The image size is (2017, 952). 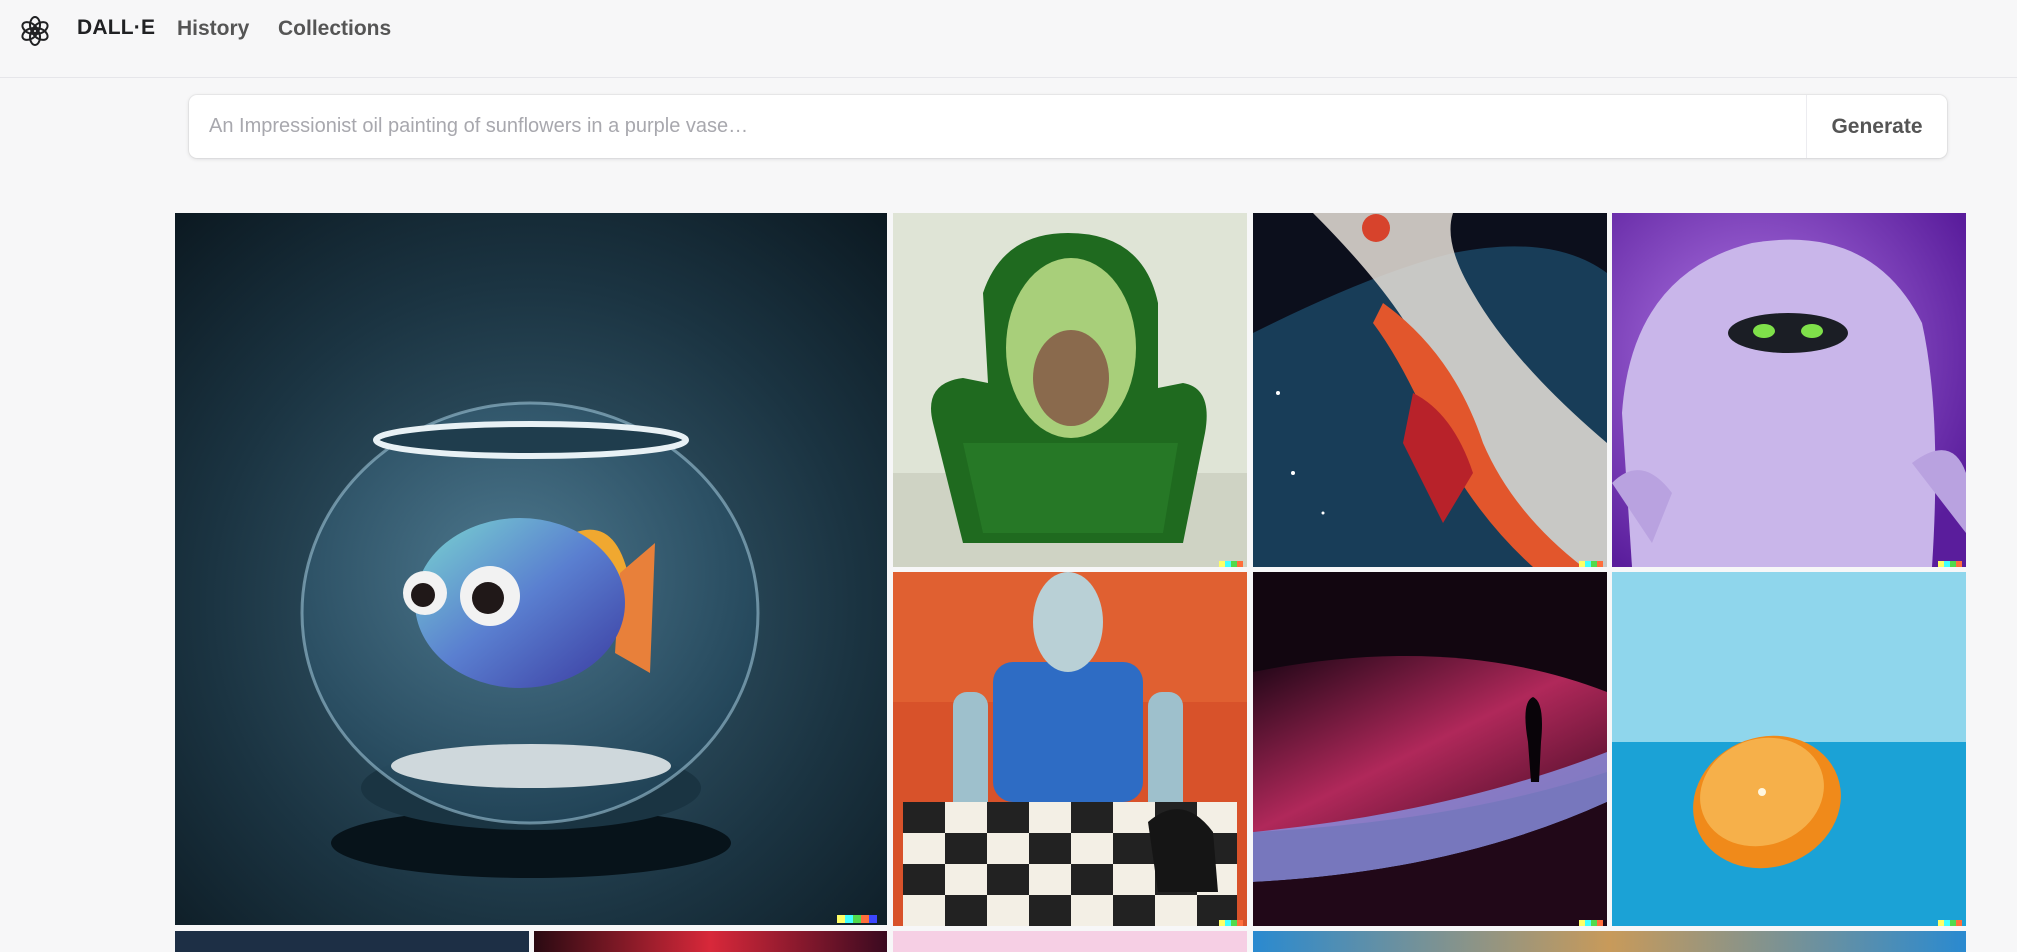 What do you see at coordinates (1789, 390) in the screenshot?
I see `gallery-image-purple-monster` at bounding box center [1789, 390].